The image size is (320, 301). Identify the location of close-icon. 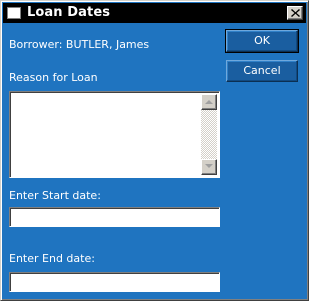
(295, 13).